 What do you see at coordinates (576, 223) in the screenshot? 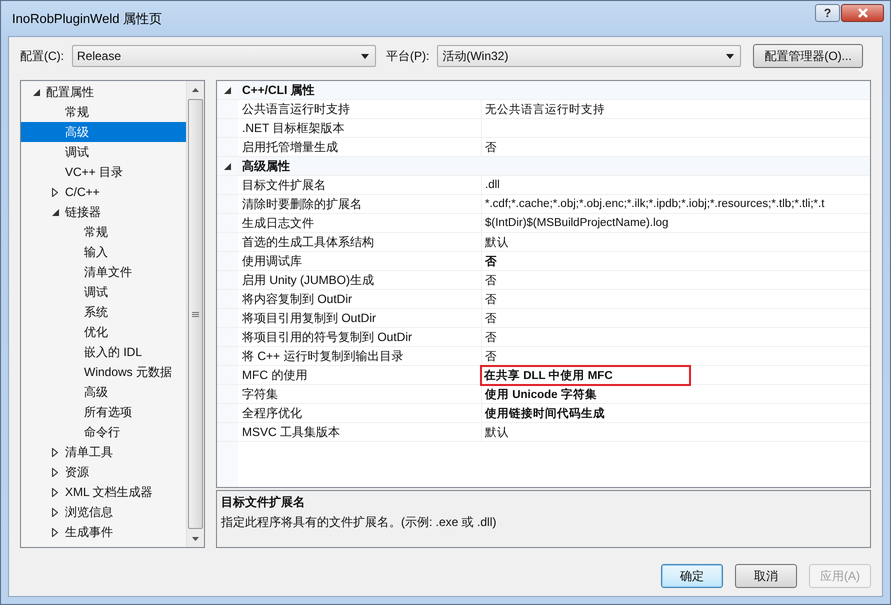
I see `property-value: $(IntDir)$(MSBuildProjectName).log` at bounding box center [576, 223].